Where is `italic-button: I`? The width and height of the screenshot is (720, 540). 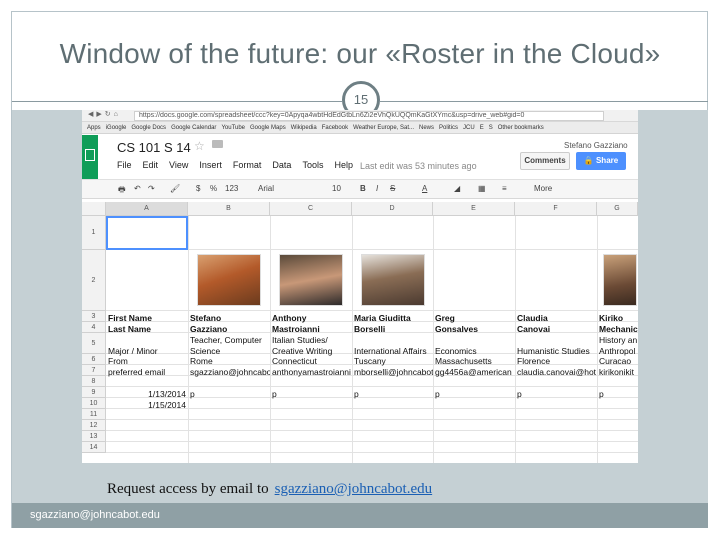
italic-button: I is located at coordinates (377, 188).